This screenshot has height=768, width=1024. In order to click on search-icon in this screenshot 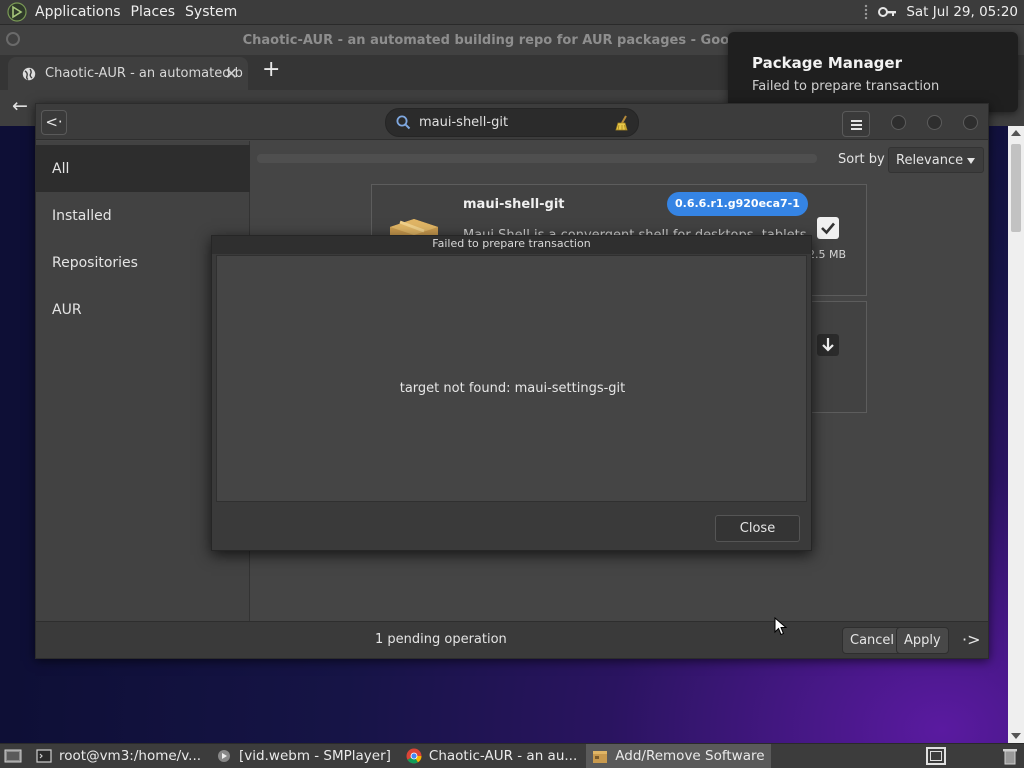, I will do `click(403, 122)`.